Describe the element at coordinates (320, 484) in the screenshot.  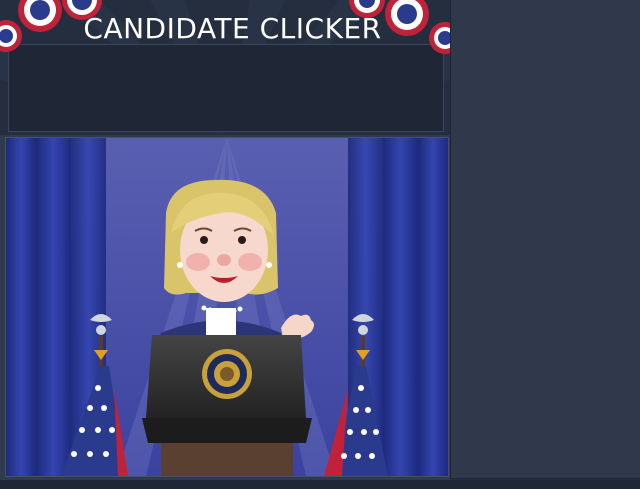
I see `bottom-bar` at that location.